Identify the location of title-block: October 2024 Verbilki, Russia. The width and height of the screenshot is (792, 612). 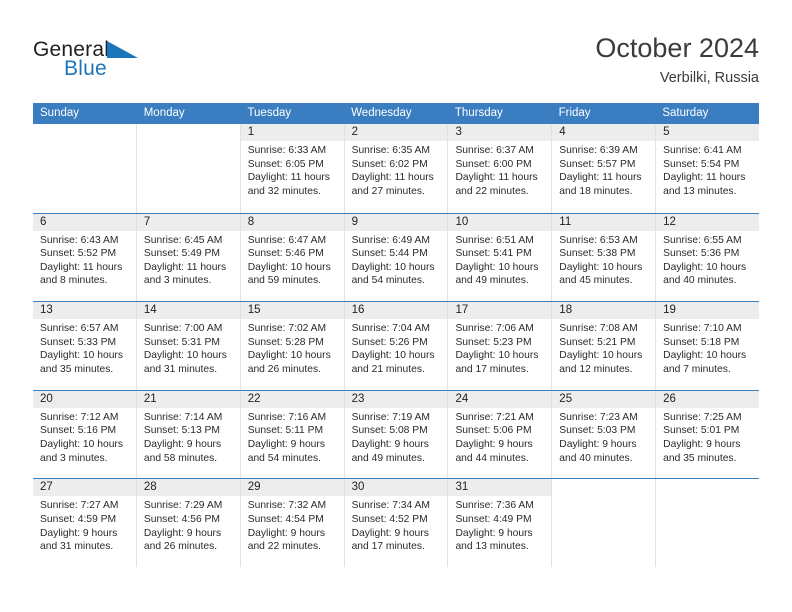
(677, 60).